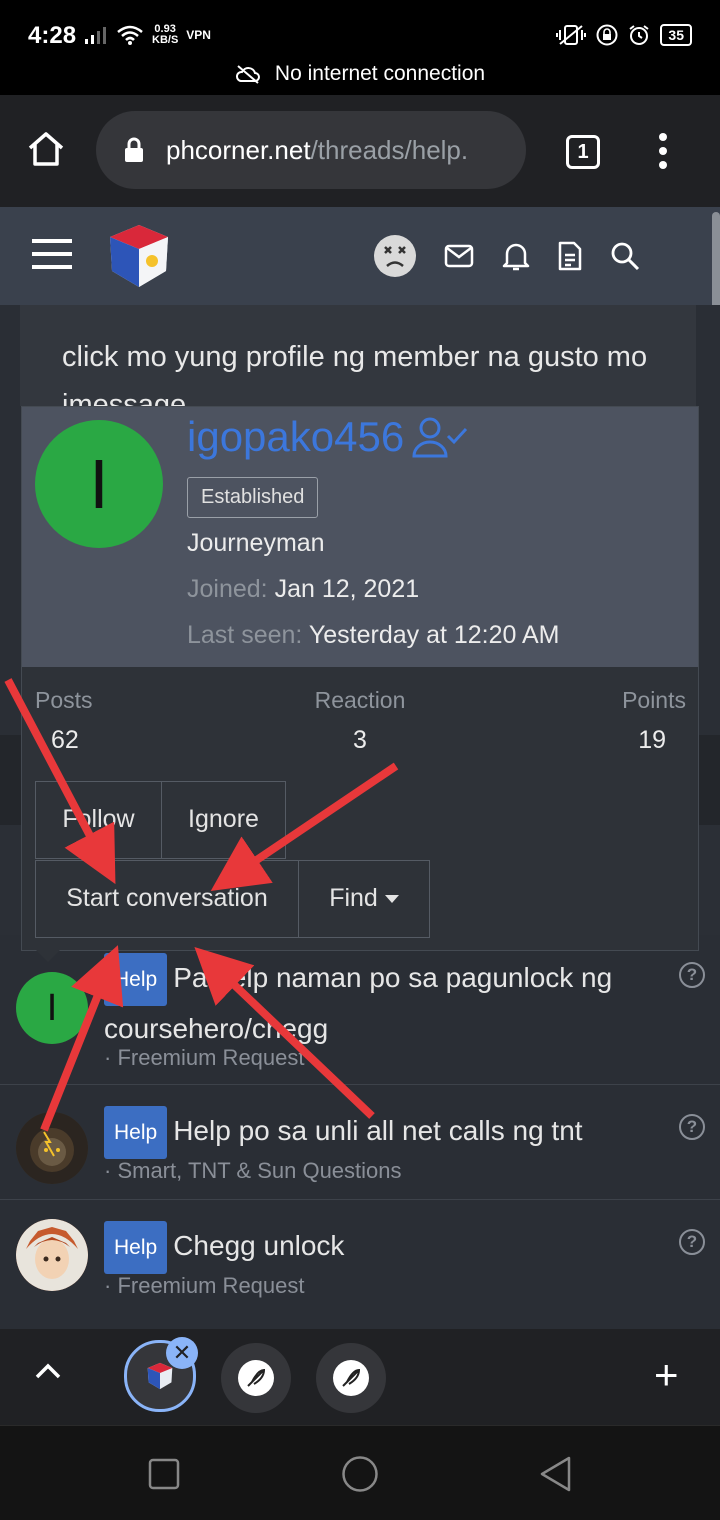 This screenshot has height=1520, width=720. Describe the element at coordinates (389, 149) in the screenshot. I see `url-path: /threads/help.` at that location.